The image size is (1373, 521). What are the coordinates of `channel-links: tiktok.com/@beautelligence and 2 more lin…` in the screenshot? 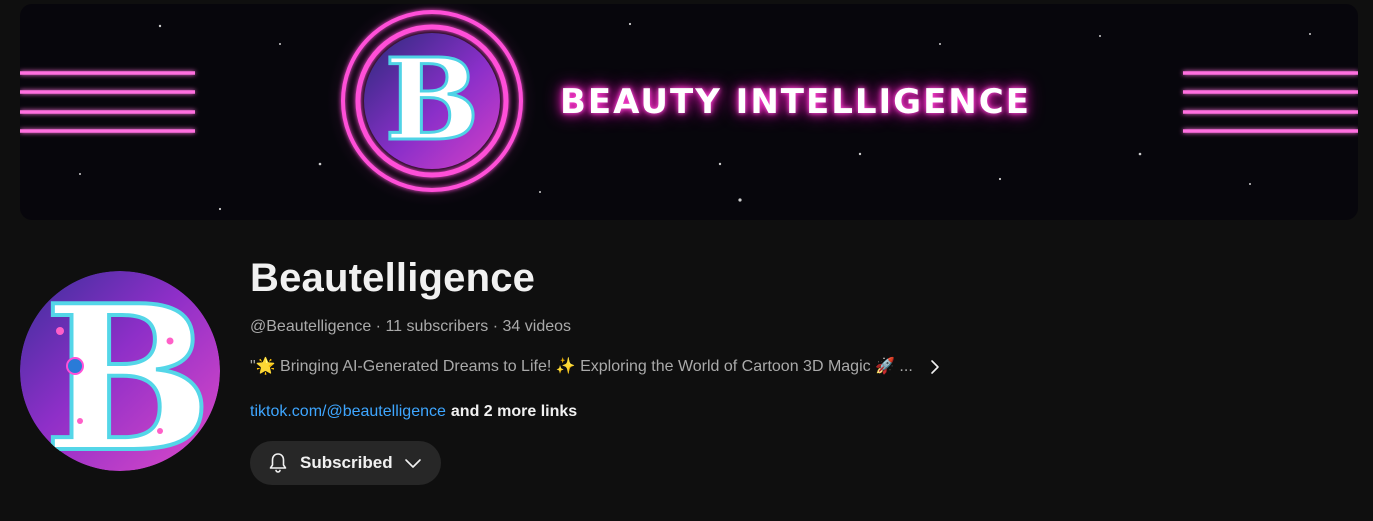 It's located at (795, 412).